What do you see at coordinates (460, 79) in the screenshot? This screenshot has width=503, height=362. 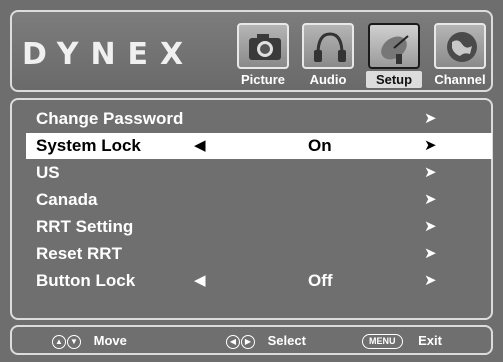 I see `tab-channel-label: Channel` at bounding box center [460, 79].